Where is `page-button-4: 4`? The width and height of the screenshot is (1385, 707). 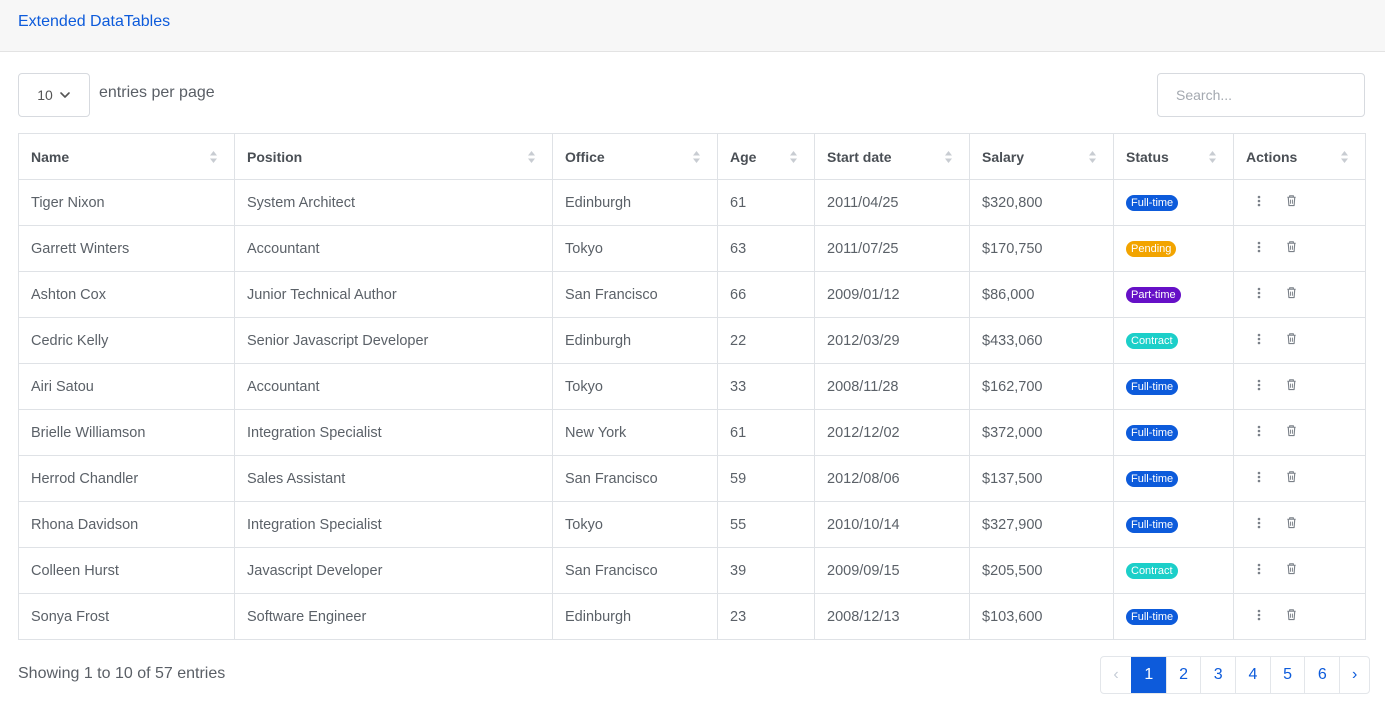
page-button-4: 4 is located at coordinates (1252, 675).